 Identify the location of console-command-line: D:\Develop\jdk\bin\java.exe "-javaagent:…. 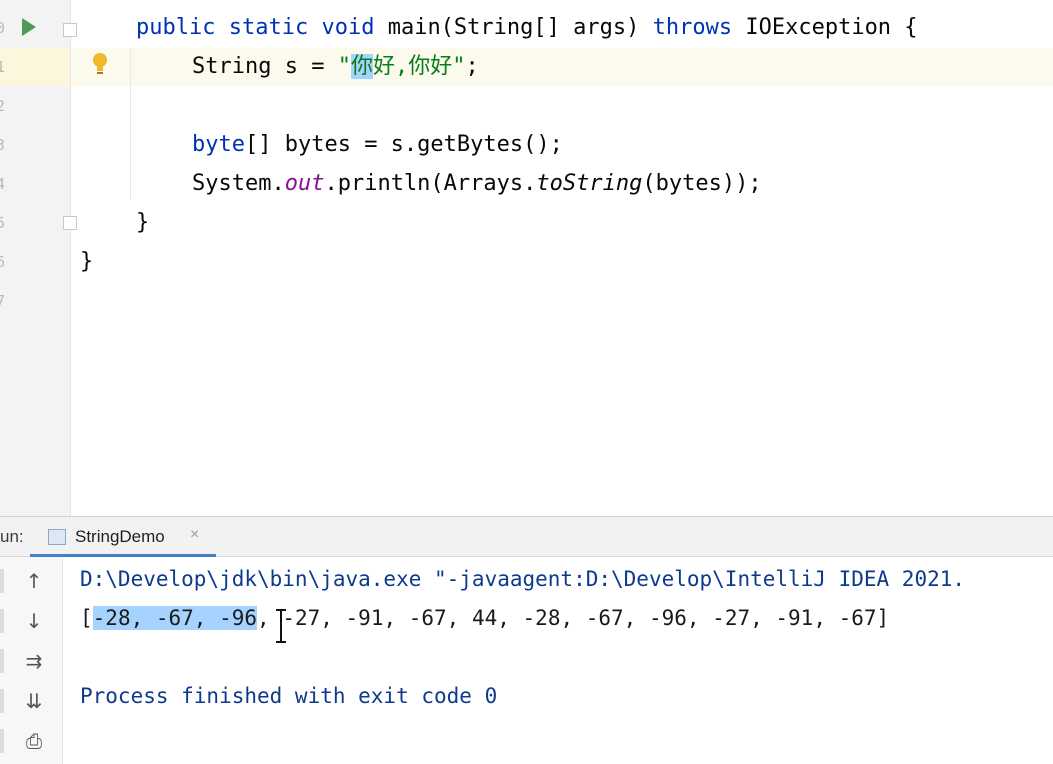
(523, 579).